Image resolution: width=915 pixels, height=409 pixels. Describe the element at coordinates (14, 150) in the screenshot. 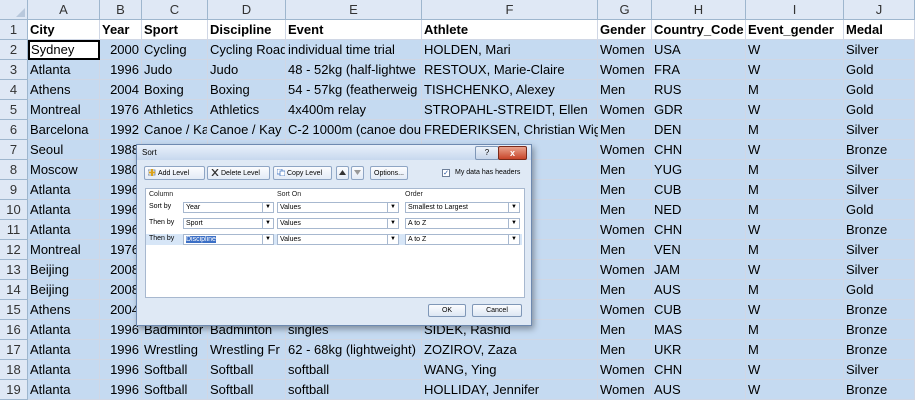

I see `row-header: 7` at that location.